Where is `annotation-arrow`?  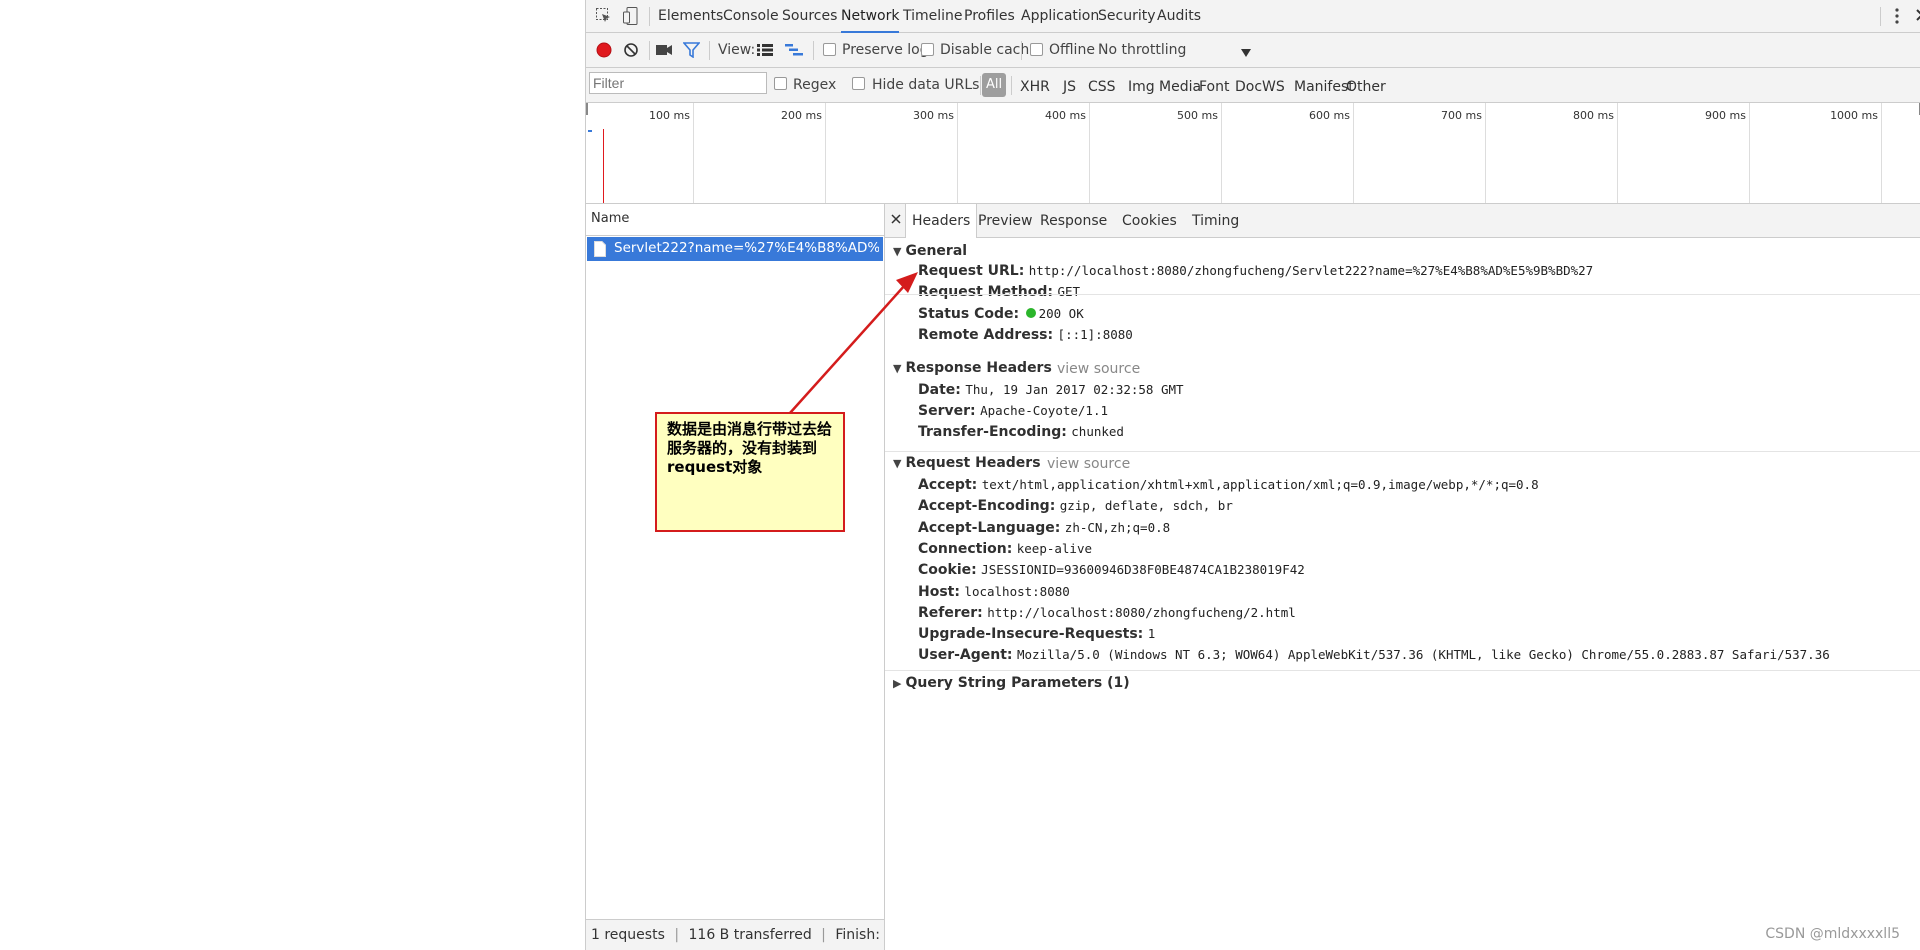 annotation-arrow is located at coordinates (853, 343).